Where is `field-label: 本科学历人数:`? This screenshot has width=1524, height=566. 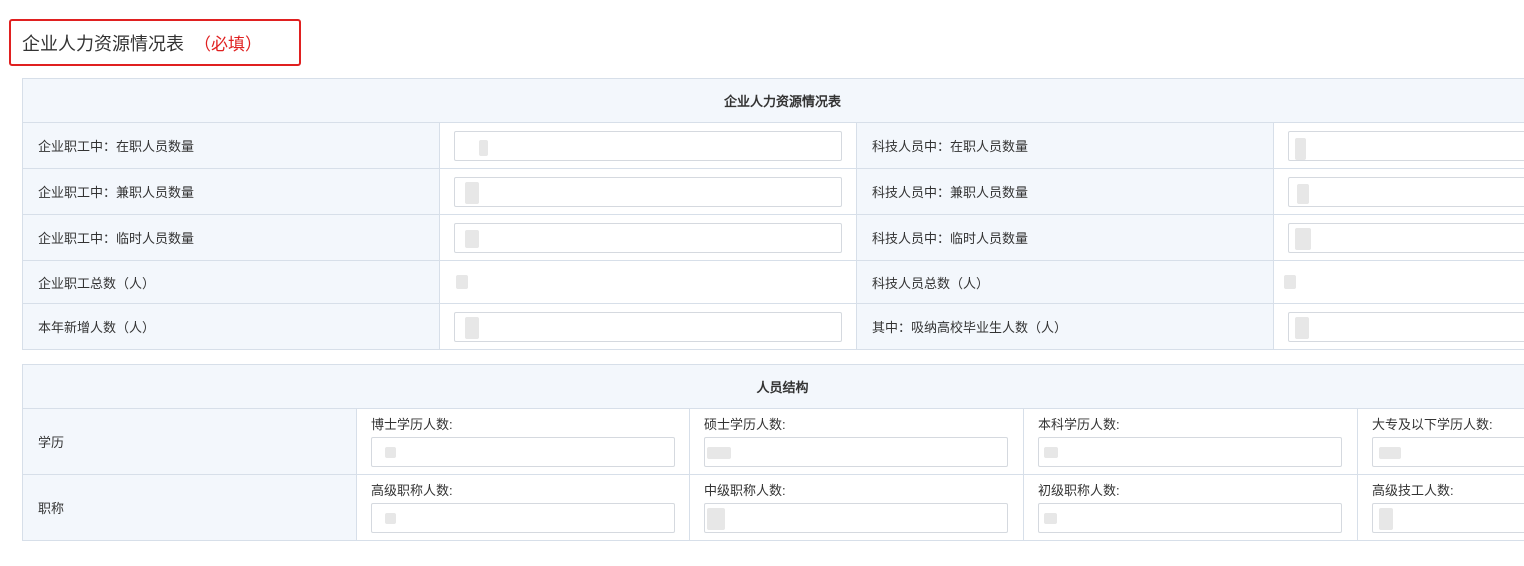 field-label: 本科学历人数: is located at coordinates (1079, 424).